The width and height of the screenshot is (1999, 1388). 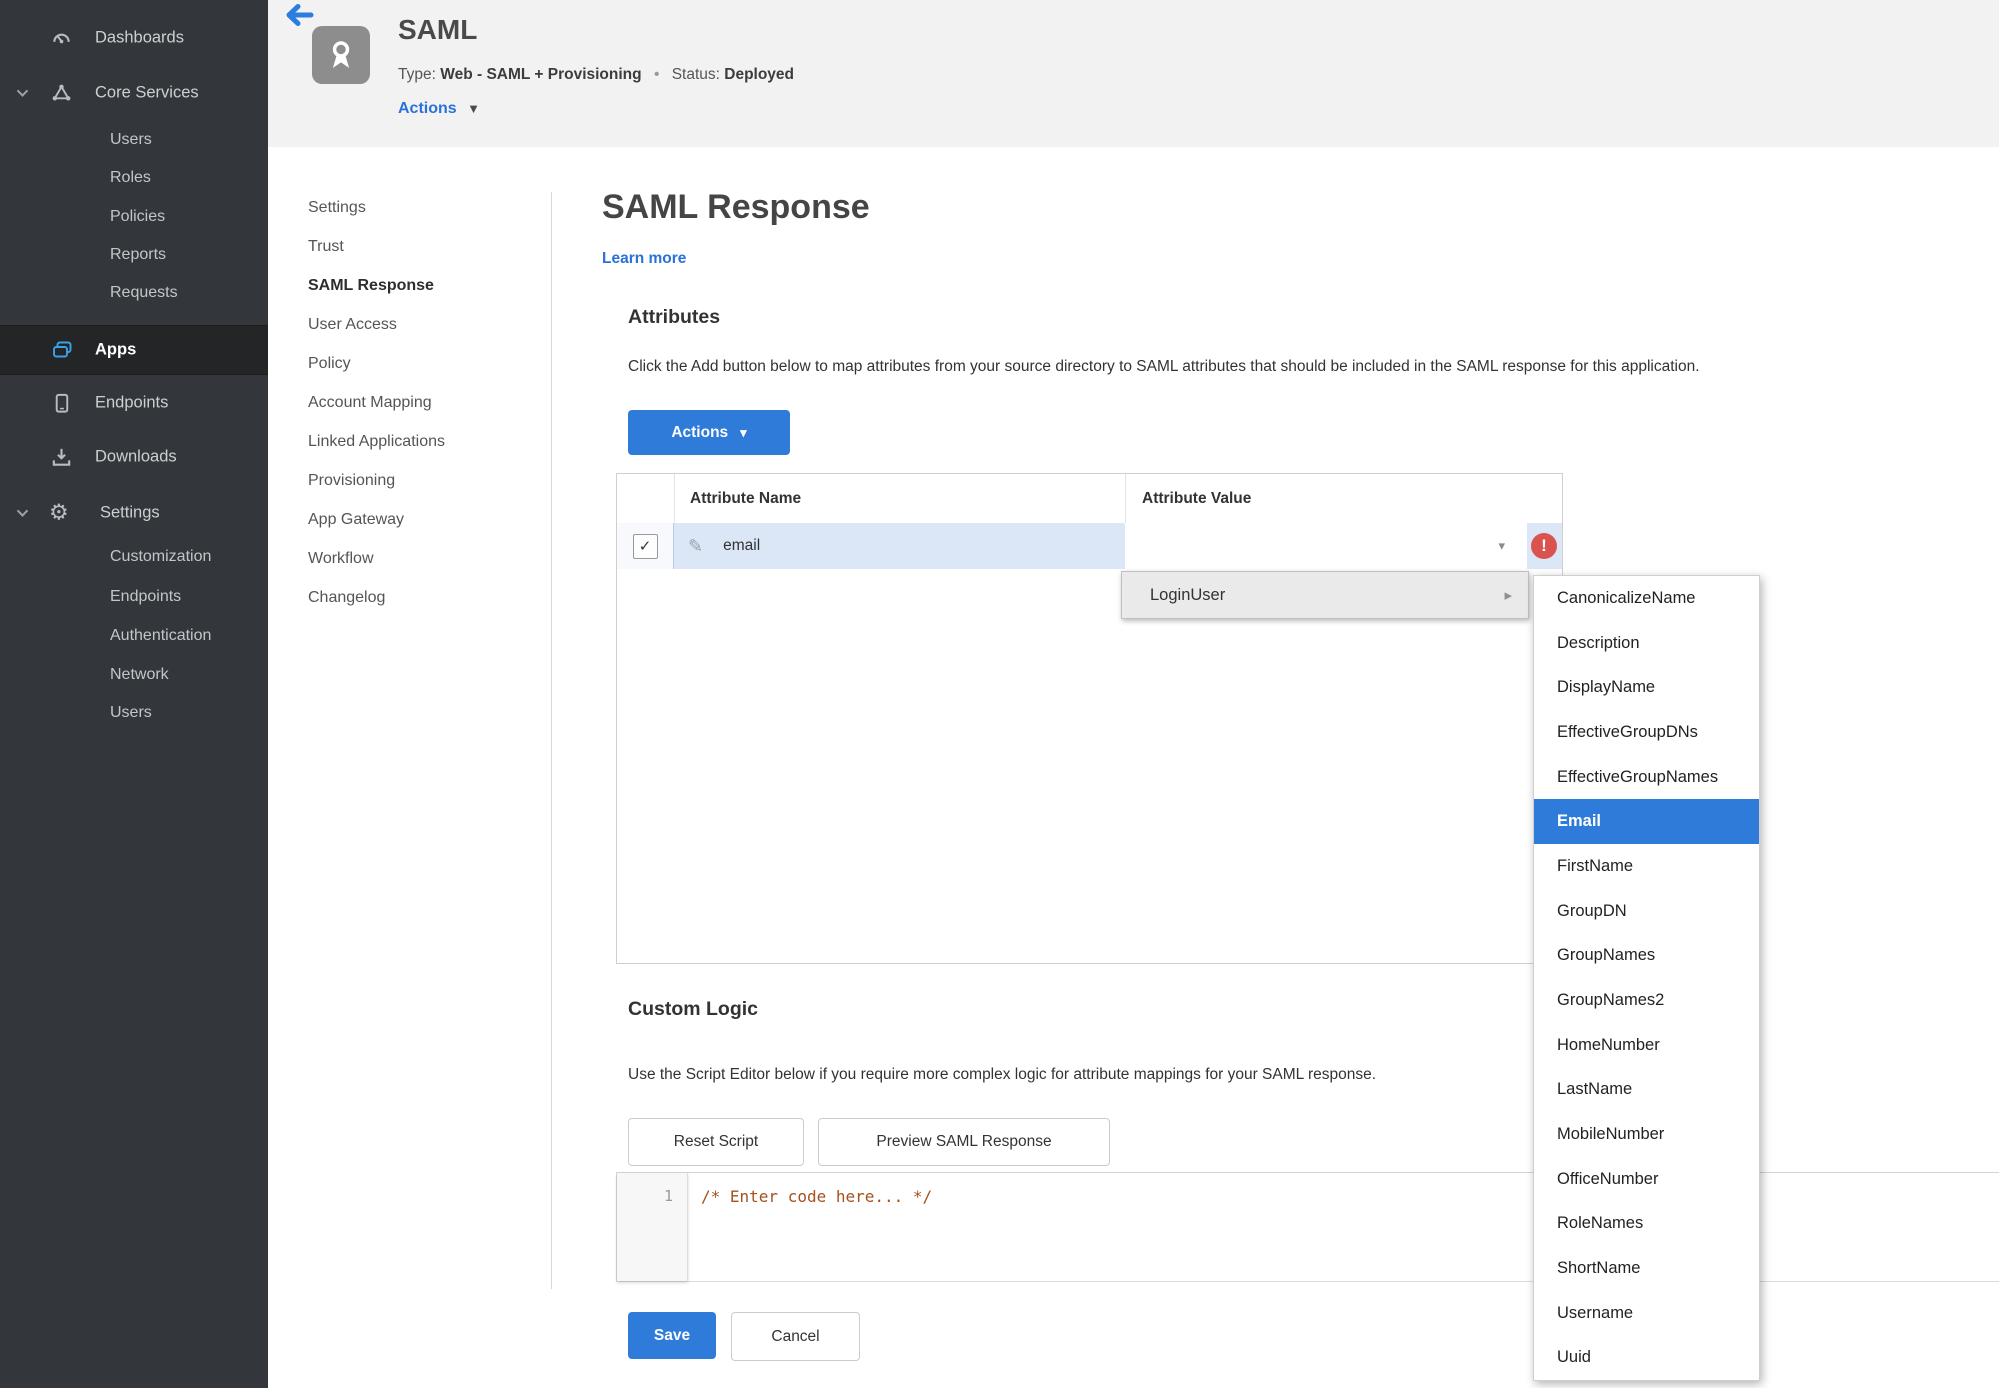 I want to click on sidebar-item-label: Core Services, so click(x=147, y=92).